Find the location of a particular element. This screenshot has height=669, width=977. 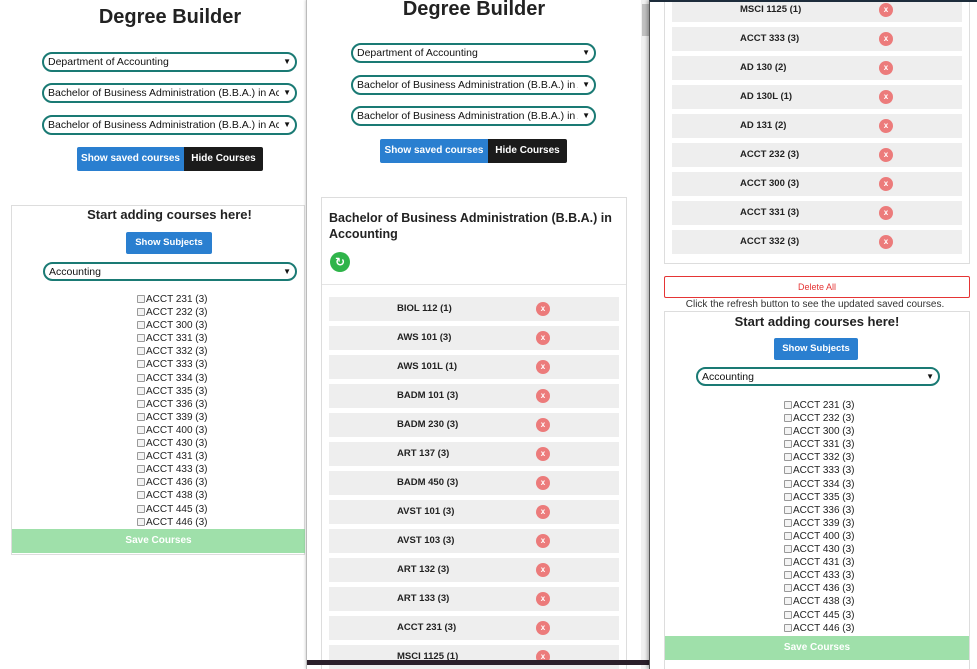

course-checkbox-item: ACCT 231 (3) is located at coordinates (819, 405).